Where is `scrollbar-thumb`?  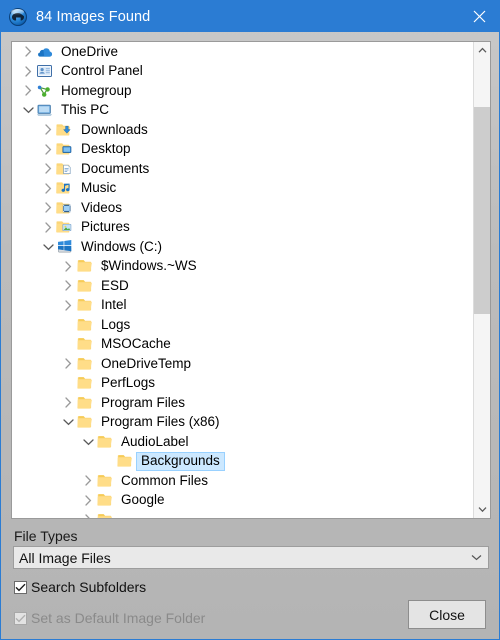
scrollbar-thumb is located at coordinates (482, 210).